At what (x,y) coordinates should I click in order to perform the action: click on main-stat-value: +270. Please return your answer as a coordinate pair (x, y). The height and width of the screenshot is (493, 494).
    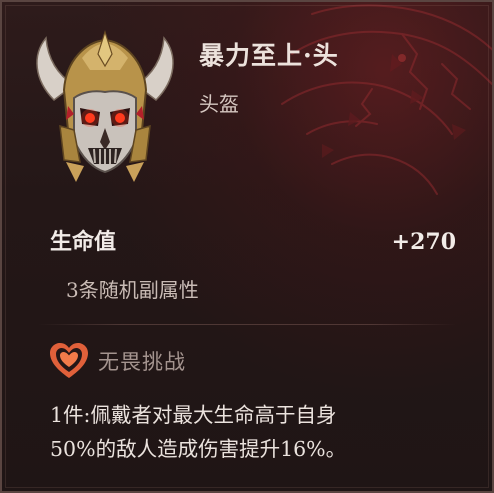
    Looking at the image, I should click on (423, 242).